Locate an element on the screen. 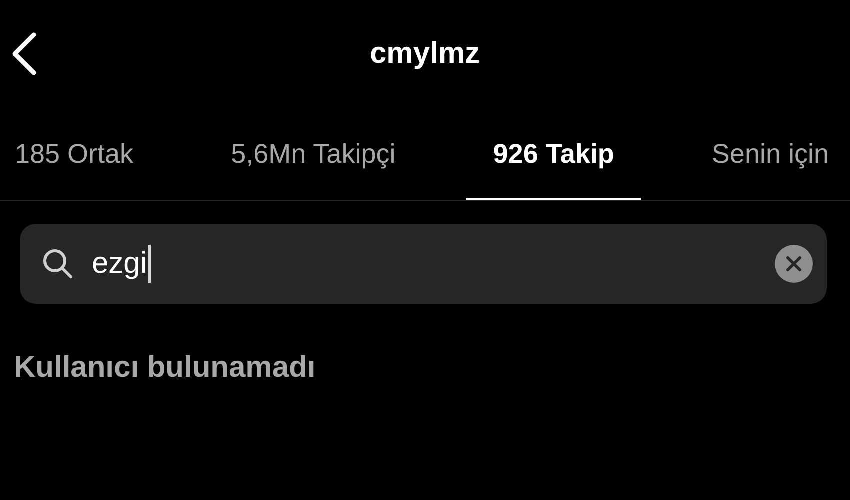 The height and width of the screenshot is (500, 850). profile-username: cmylmz is located at coordinates (425, 54).